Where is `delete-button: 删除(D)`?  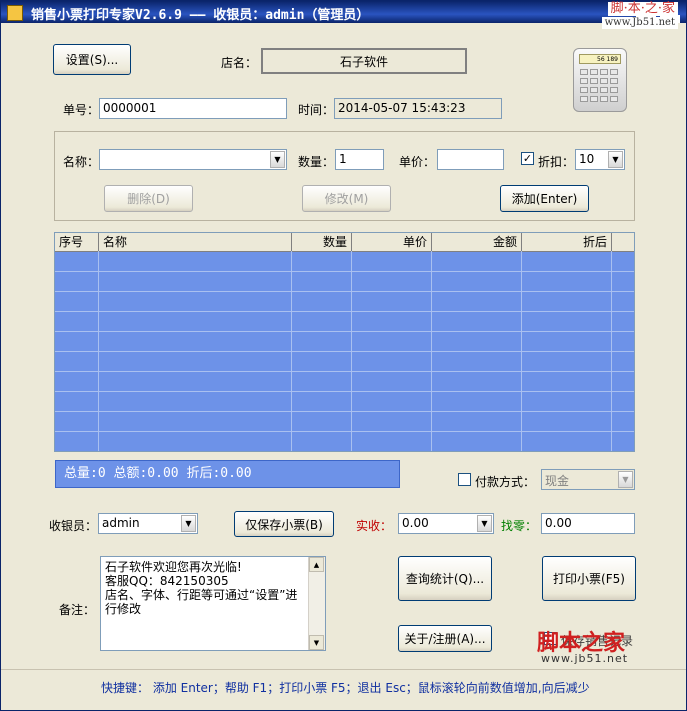 delete-button: 删除(D) is located at coordinates (148, 198).